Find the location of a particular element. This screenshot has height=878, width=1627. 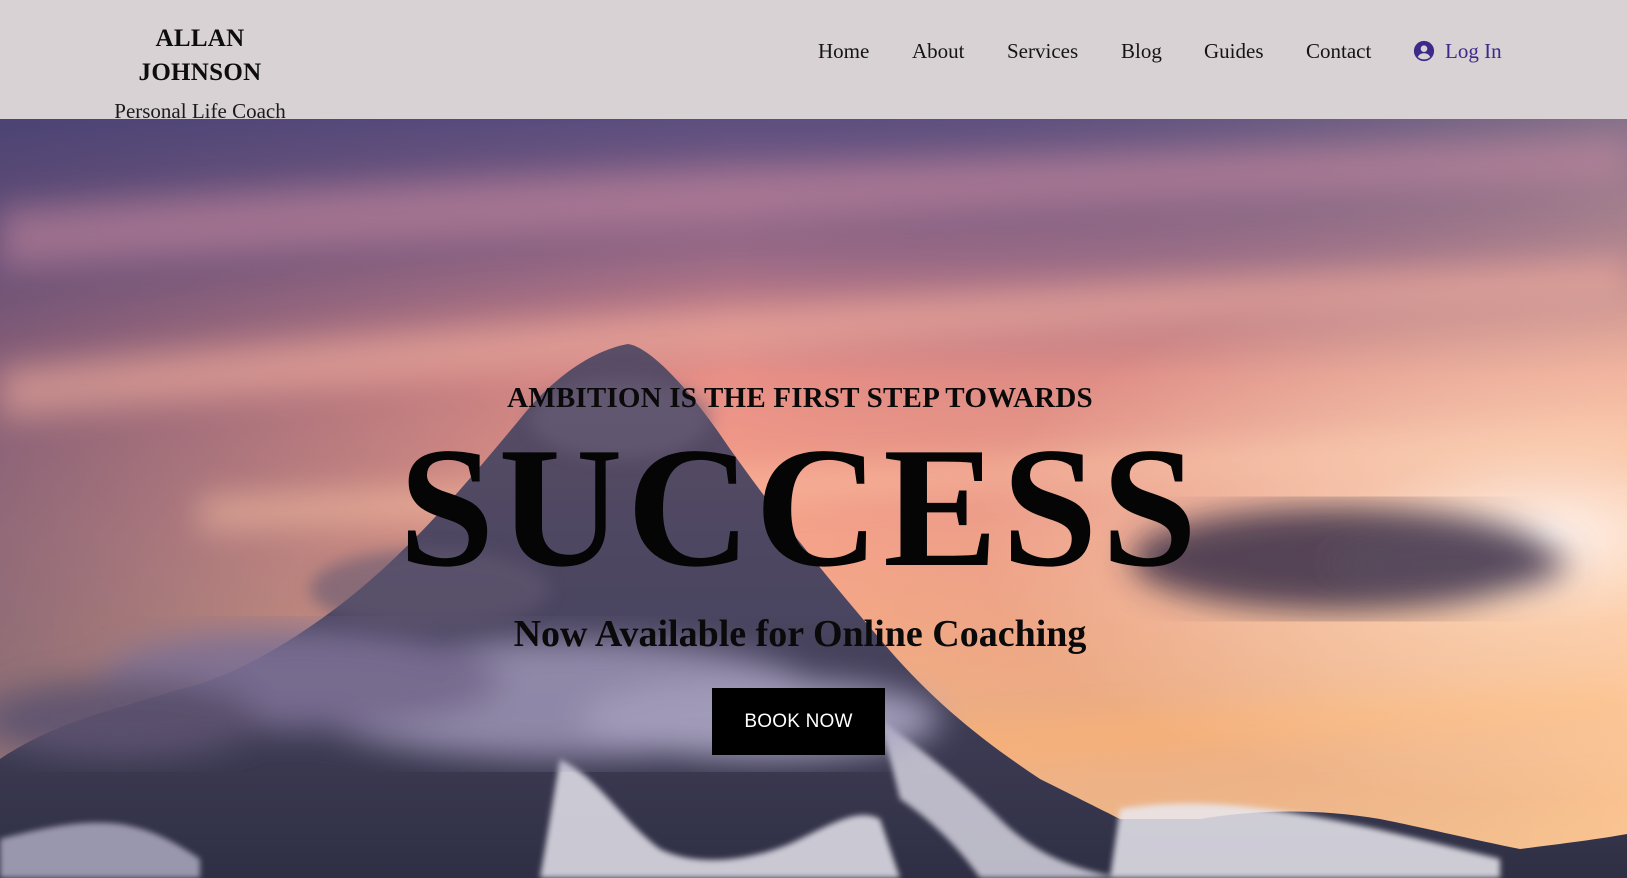

login-button: Log In is located at coordinates (1457, 51).